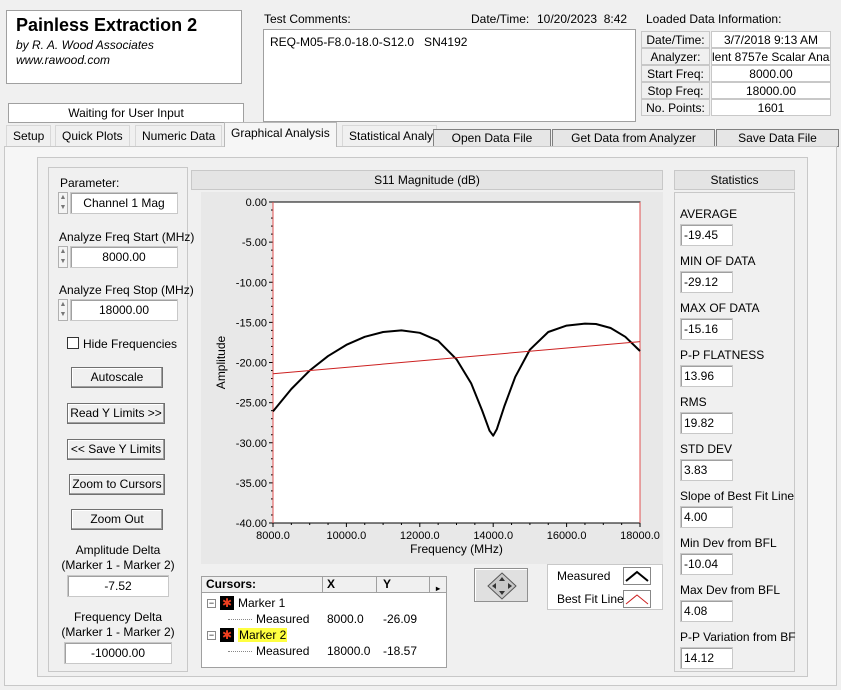 Image resolution: width=841 pixels, height=690 pixels. I want to click on autoscale-button: Autoscale, so click(117, 377).